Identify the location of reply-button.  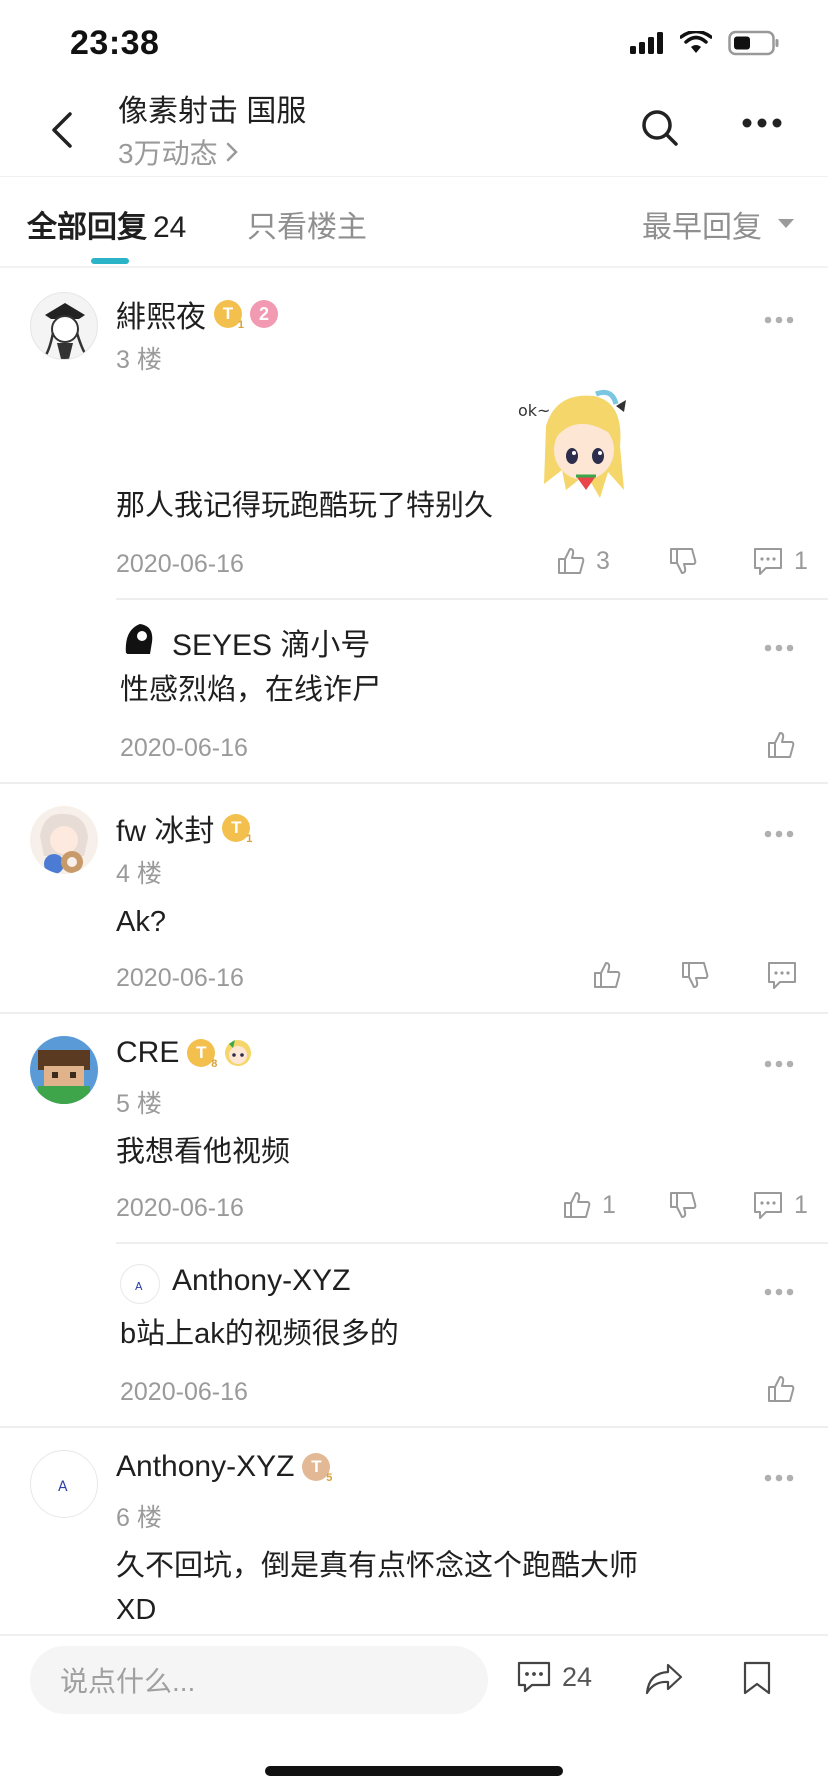
(782, 975).